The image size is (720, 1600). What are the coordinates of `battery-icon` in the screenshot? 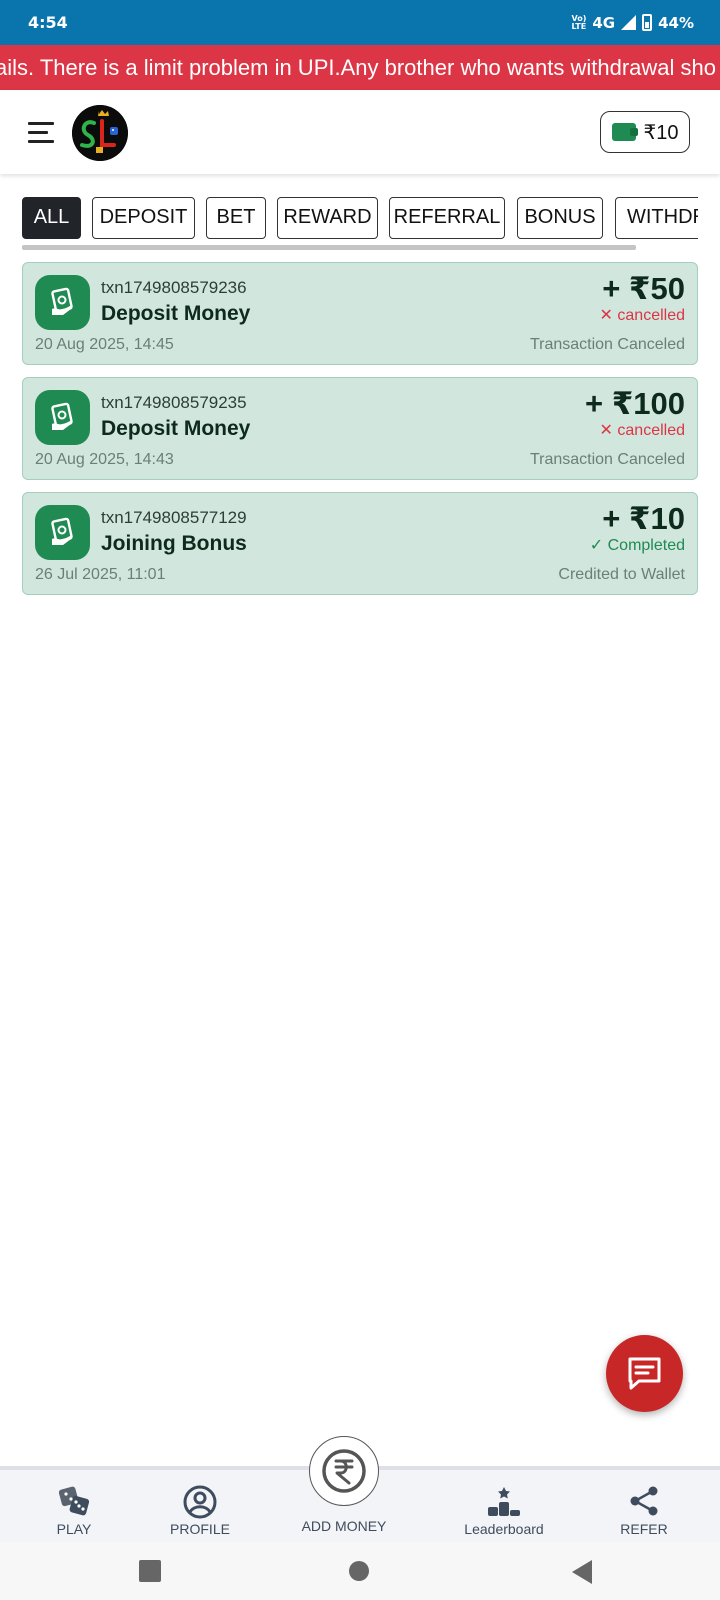 It's located at (647, 22).